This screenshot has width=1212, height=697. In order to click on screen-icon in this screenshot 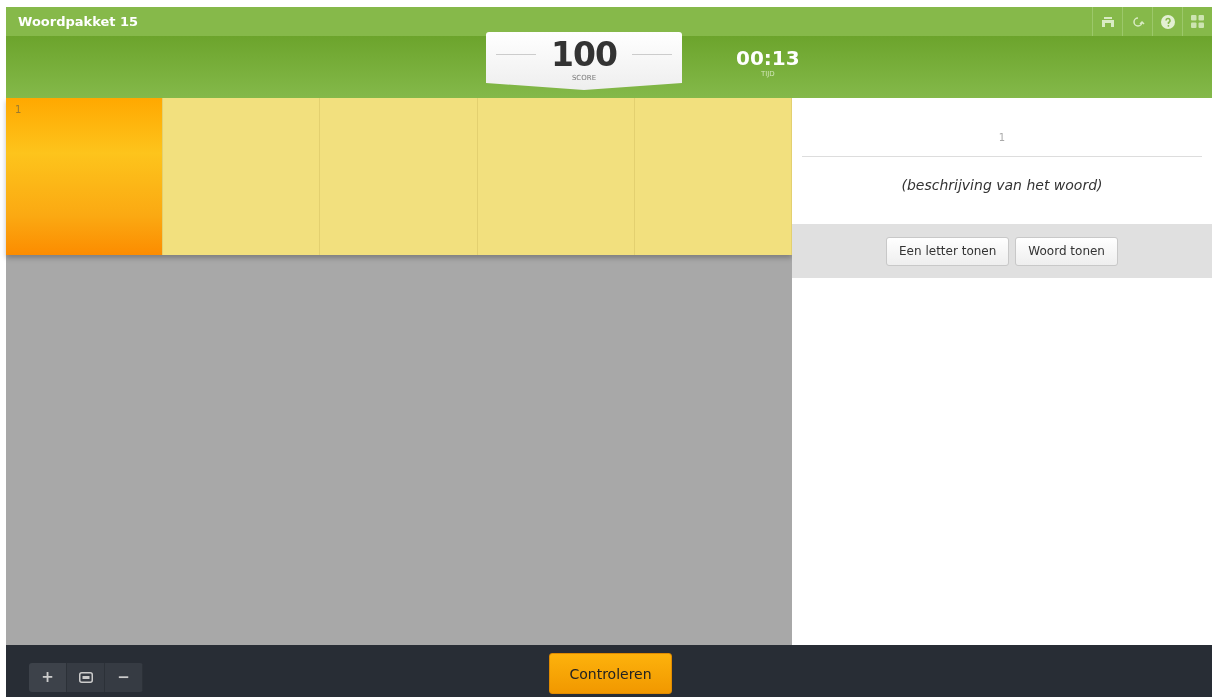, I will do `click(85, 677)`.